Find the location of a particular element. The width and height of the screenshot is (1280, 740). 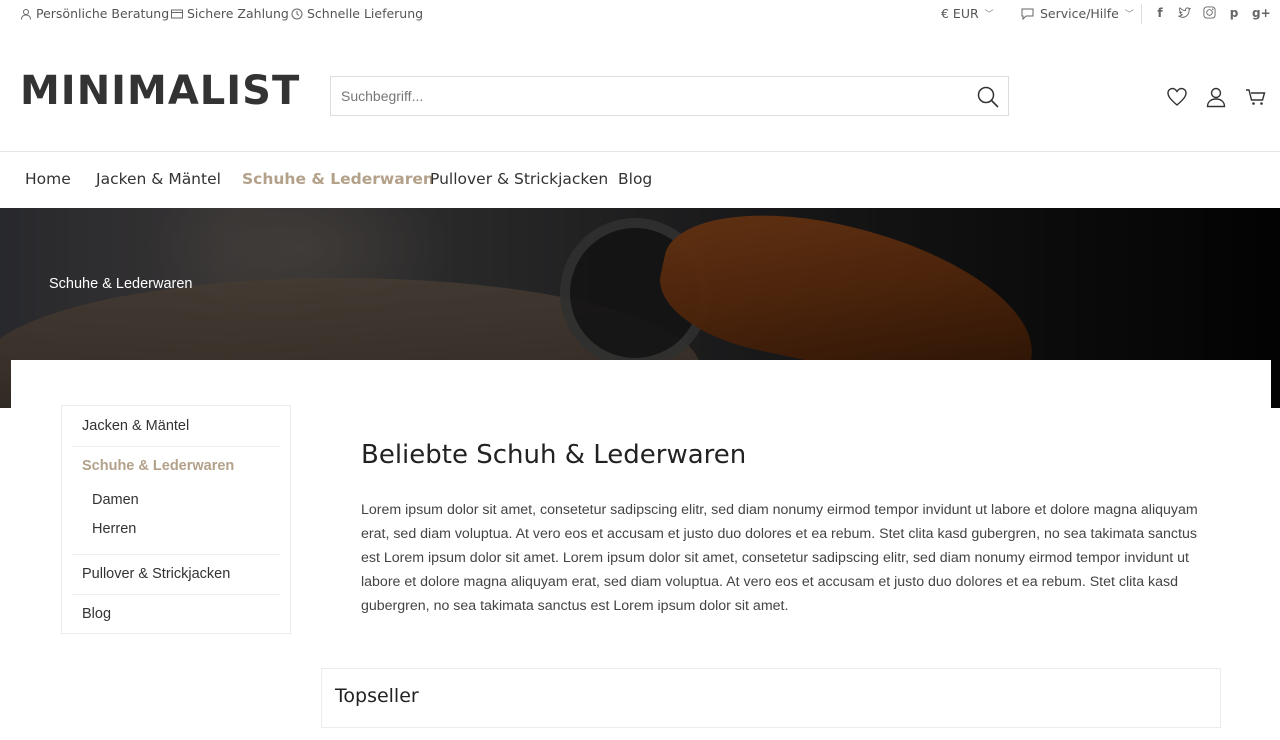

sidebar-subitem-herren: Herren is located at coordinates (114, 529).